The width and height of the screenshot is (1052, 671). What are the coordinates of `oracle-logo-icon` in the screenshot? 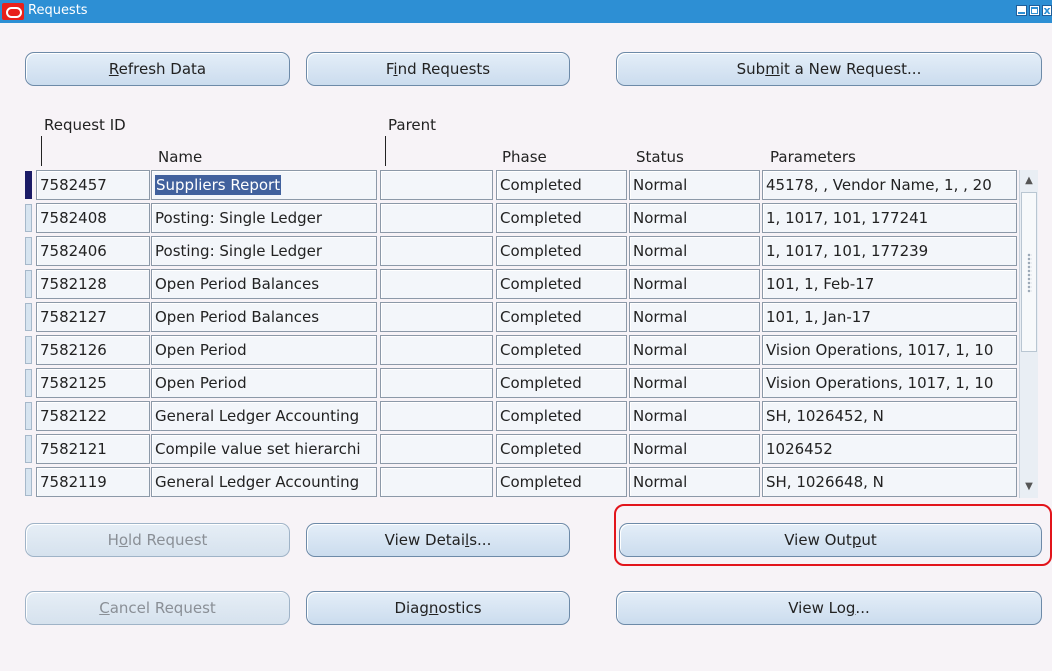 It's located at (13, 11).